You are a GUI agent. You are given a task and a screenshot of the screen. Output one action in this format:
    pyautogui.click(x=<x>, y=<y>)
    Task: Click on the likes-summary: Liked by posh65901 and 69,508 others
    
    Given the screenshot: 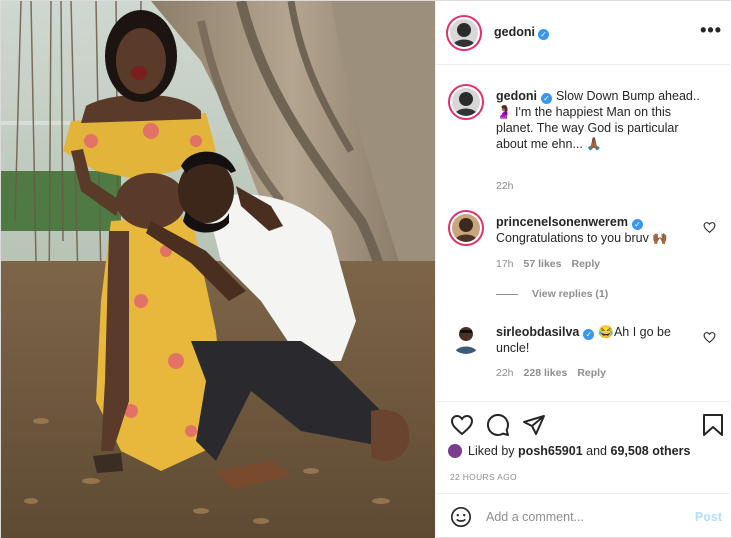 What is the action you would take?
    pyautogui.click(x=569, y=451)
    